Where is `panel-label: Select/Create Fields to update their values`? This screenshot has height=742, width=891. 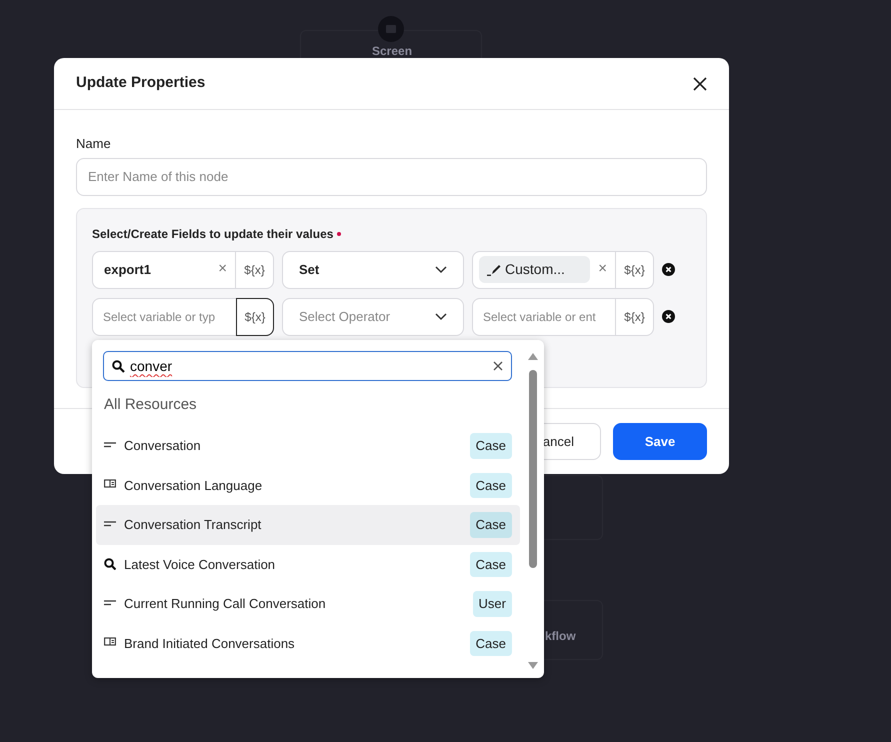 panel-label: Select/Create Fields to update their values is located at coordinates (213, 234).